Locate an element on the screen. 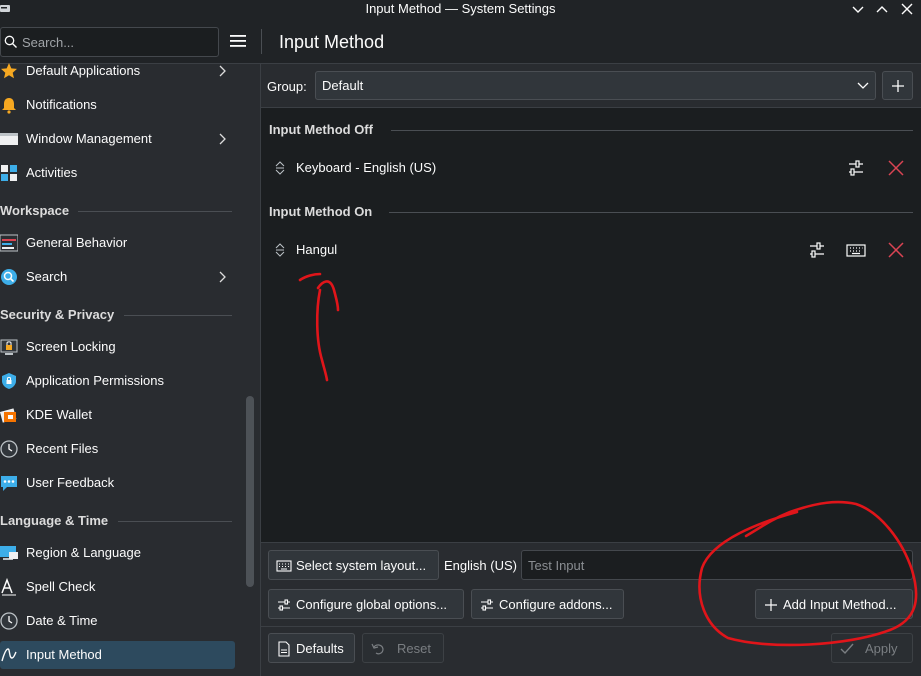  title-bar: Input Method — System Settings is located at coordinates (460, 9).